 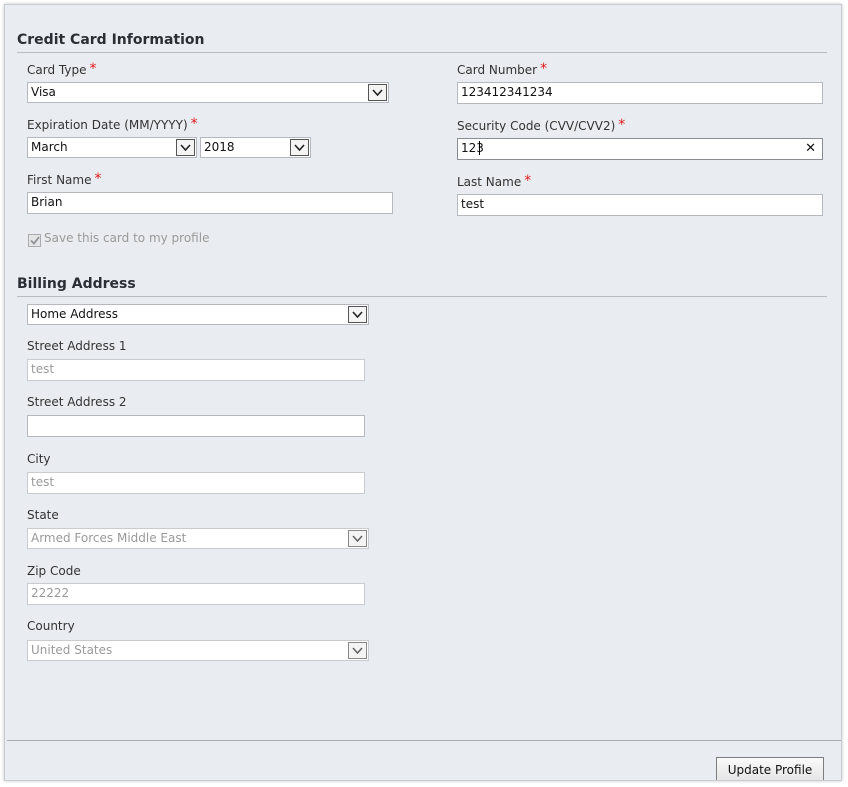 What do you see at coordinates (43, 92) in the screenshot?
I see `card-type-value: Visa` at bounding box center [43, 92].